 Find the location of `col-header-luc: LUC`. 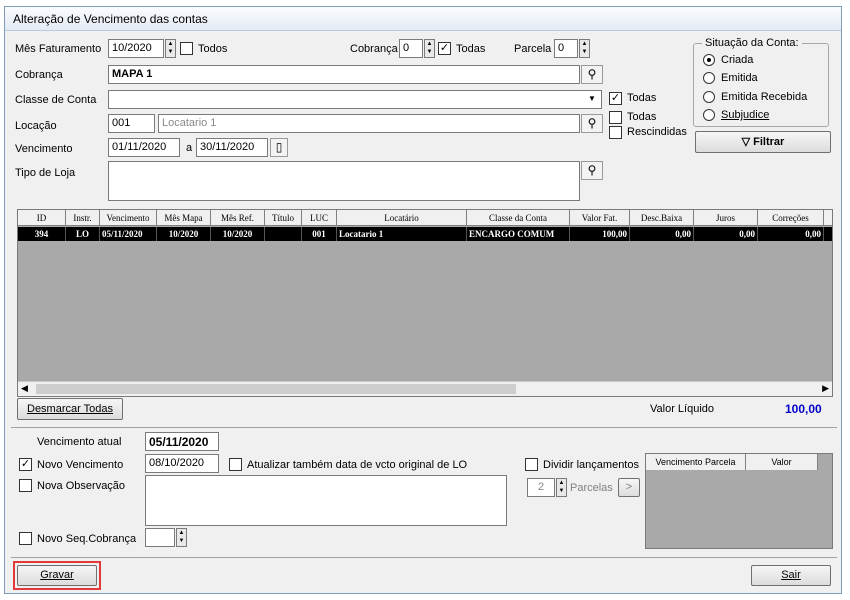

col-header-luc: LUC is located at coordinates (319, 218).